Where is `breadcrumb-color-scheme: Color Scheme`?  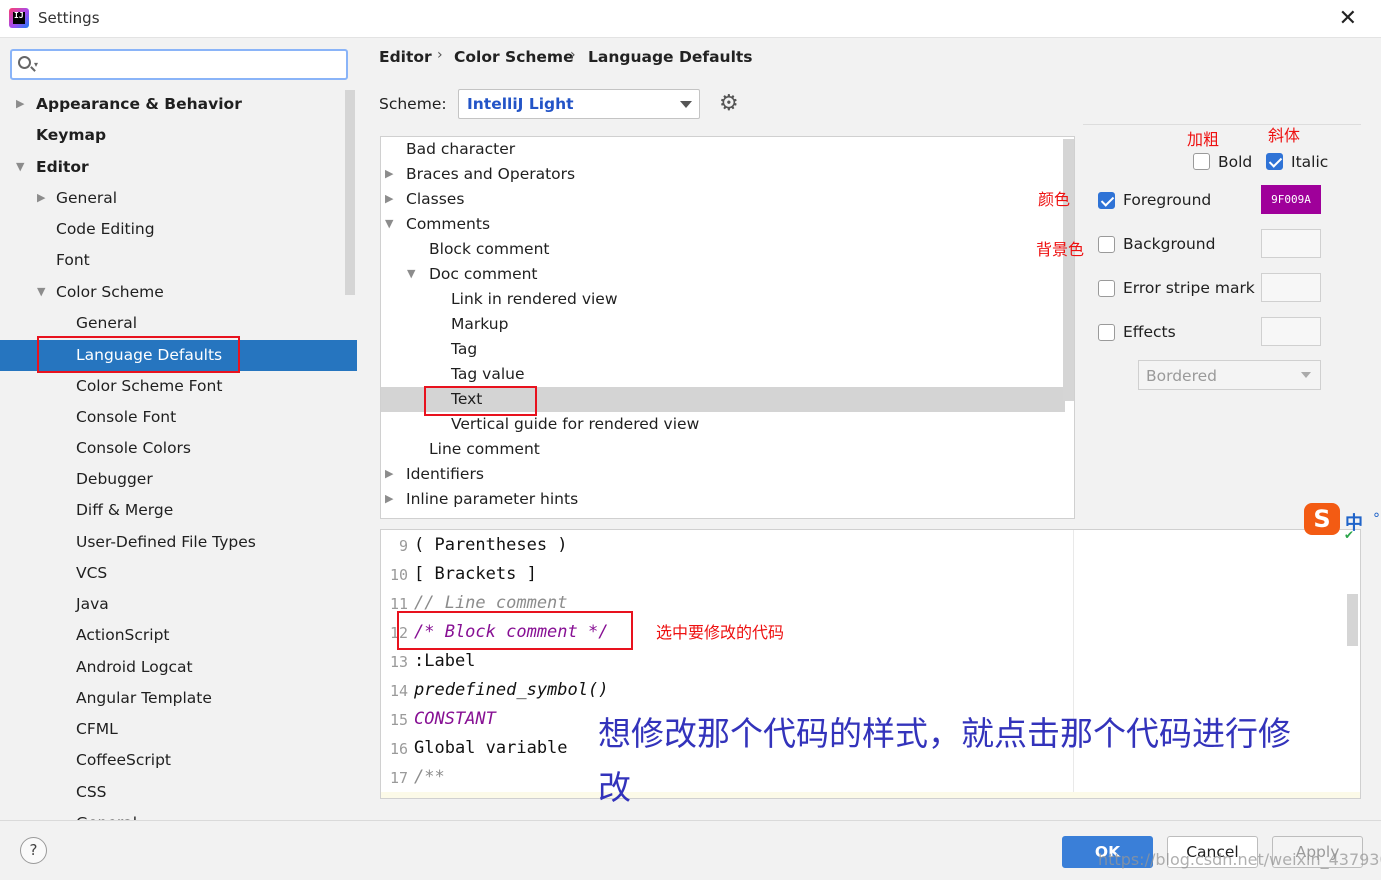 breadcrumb-color-scheme: Color Scheme is located at coordinates (514, 57).